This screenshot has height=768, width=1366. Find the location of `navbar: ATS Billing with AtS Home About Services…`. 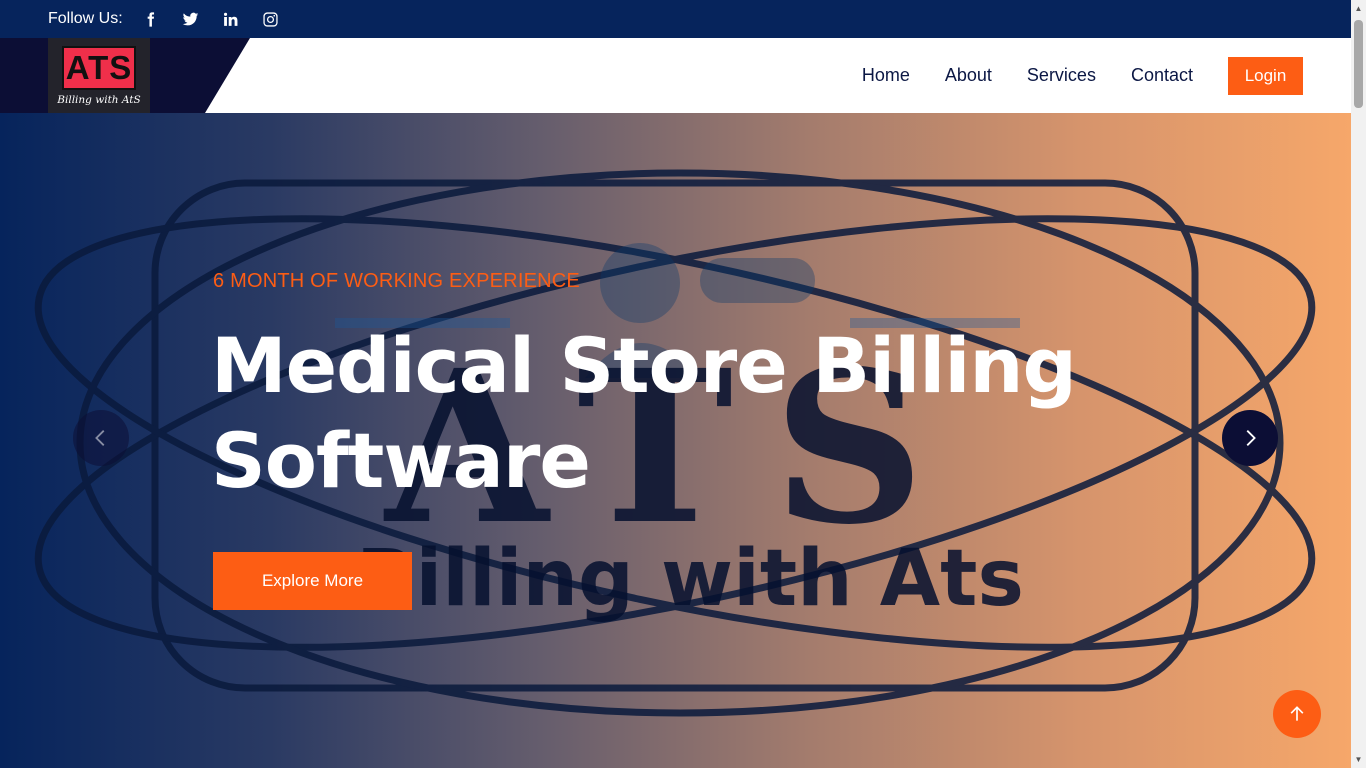

navbar: ATS Billing with AtS Home About Services… is located at coordinates (675, 75).